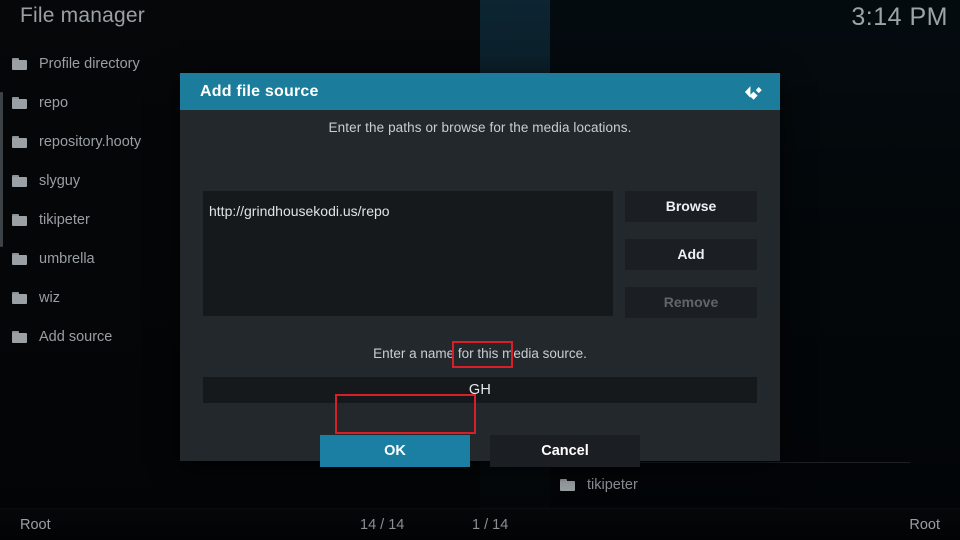 The height and width of the screenshot is (540, 960). Describe the element at coordinates (691, 254) in the screenshot. I see `add-button: Add` at that location.